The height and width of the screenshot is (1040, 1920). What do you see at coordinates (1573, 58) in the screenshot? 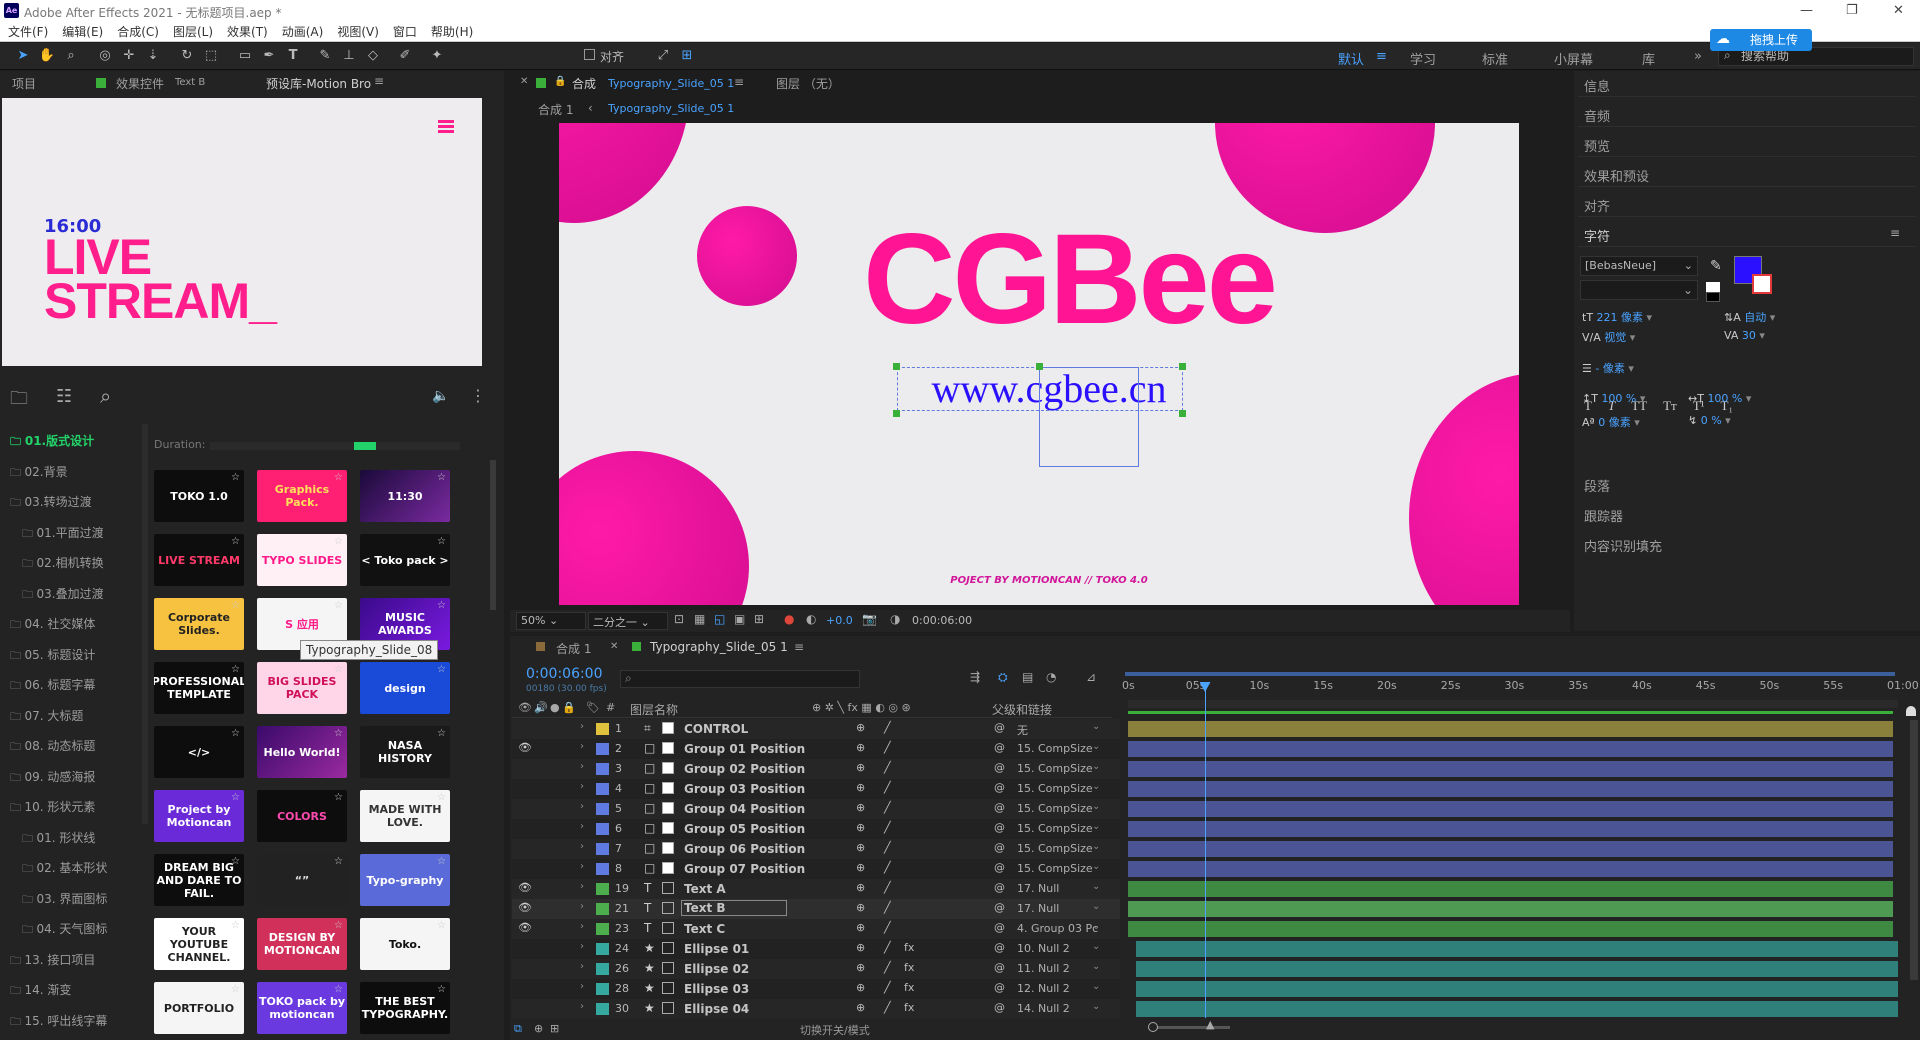
I see `workspace-small-screen: 小屏幕` at bounding box center [1573, 58].